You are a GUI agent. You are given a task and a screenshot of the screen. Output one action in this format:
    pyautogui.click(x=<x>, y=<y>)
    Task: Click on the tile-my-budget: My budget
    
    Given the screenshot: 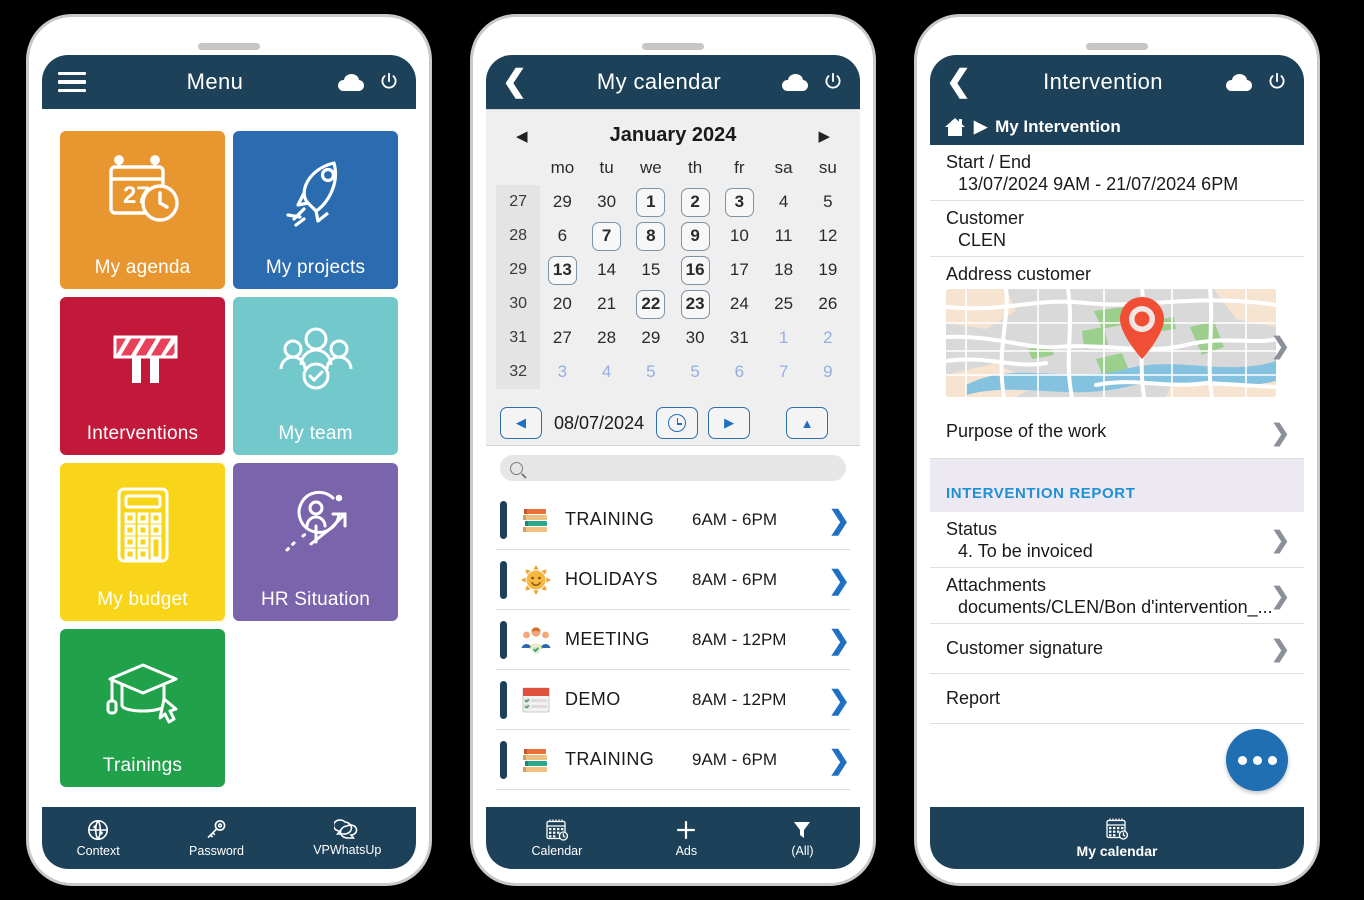 What is the action you would take?
    pyautogui.click(x=142, y=542)
    